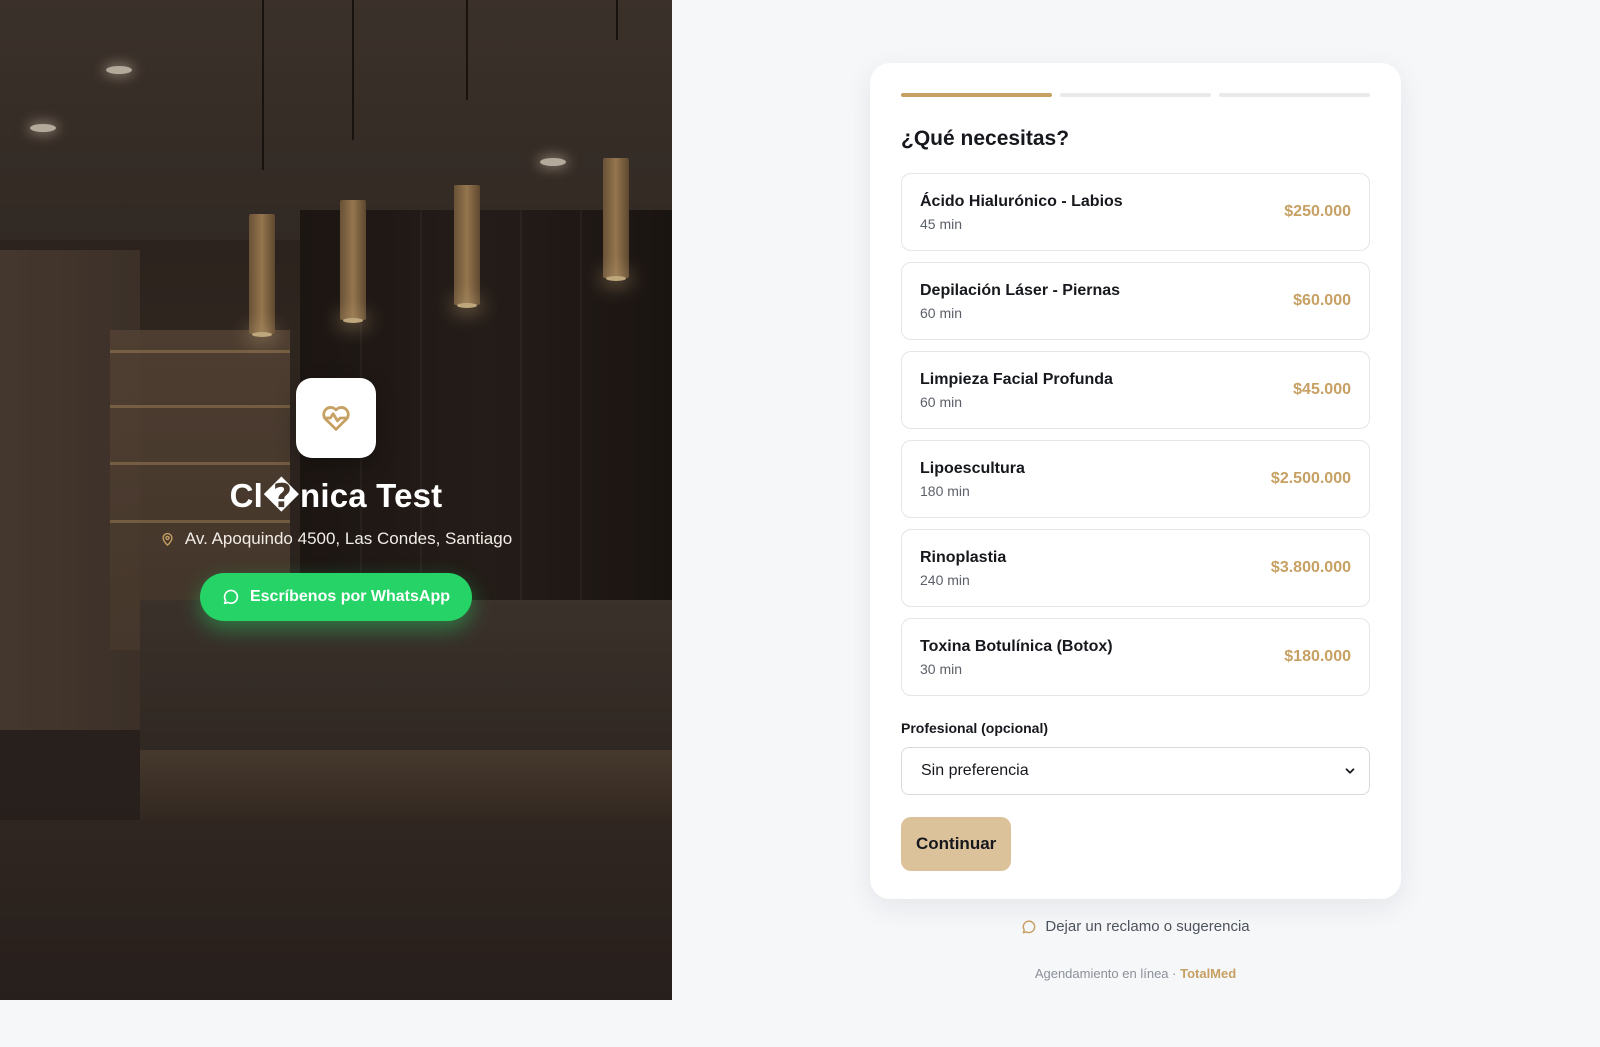  Describe the element at coordinates (350, 596) in the screenshot. I see `whatsapp-button-label: Escríbenos por WhatsApp` at that location.